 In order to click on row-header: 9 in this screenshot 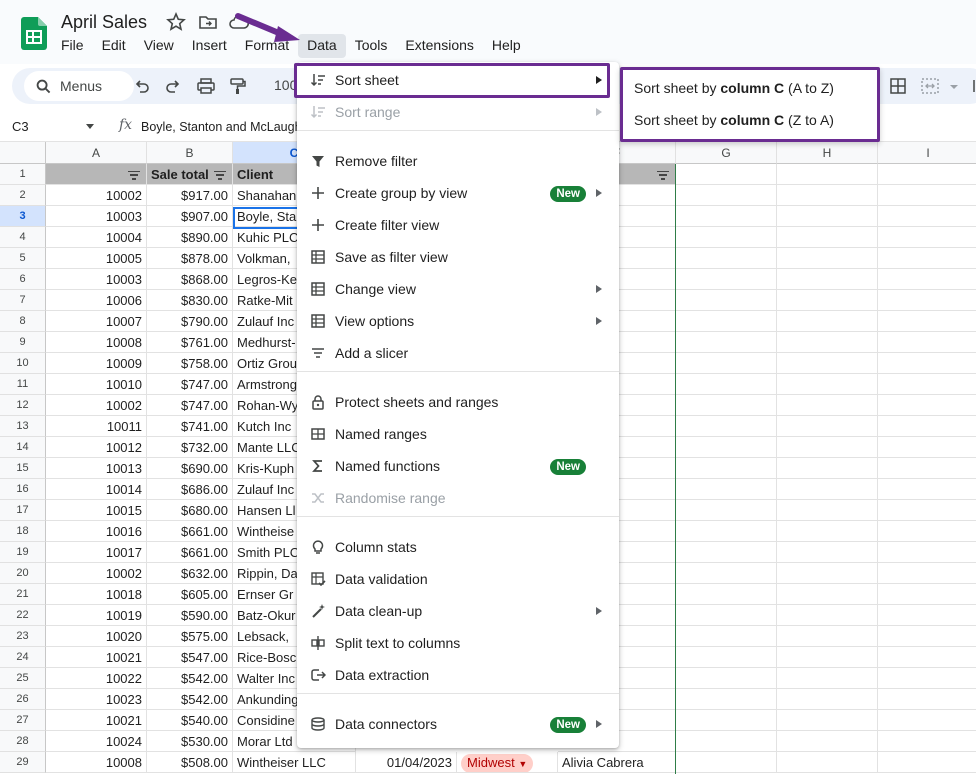, I will do `click(23, 342)`.